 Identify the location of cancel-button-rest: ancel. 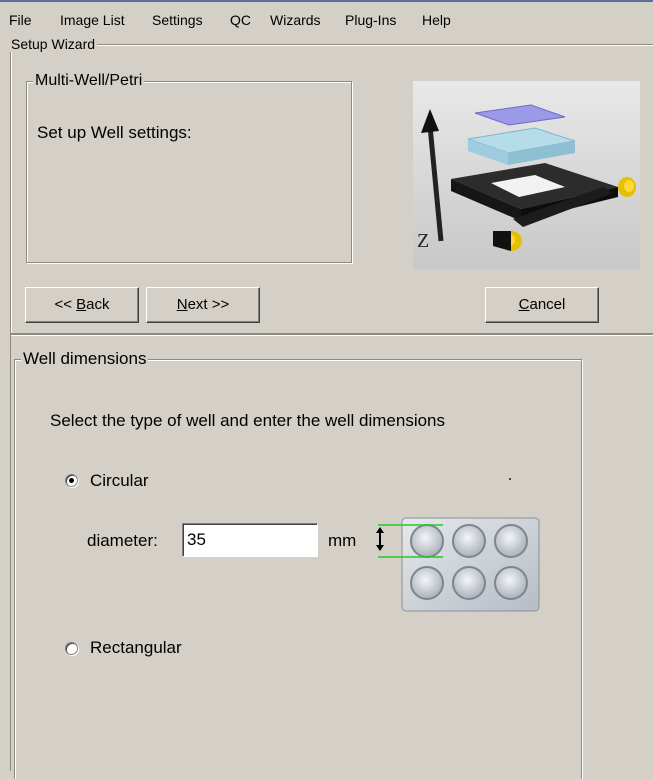
(547, 304).